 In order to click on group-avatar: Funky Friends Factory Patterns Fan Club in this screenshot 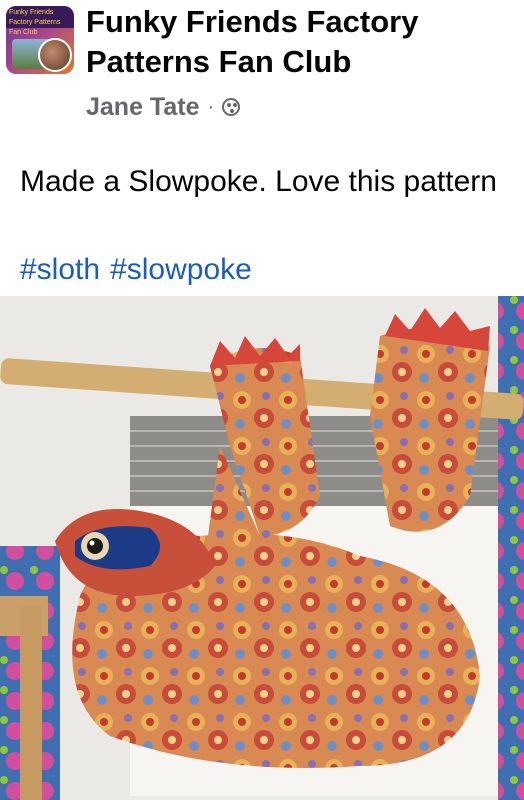, I will do `click(40, 40)`.